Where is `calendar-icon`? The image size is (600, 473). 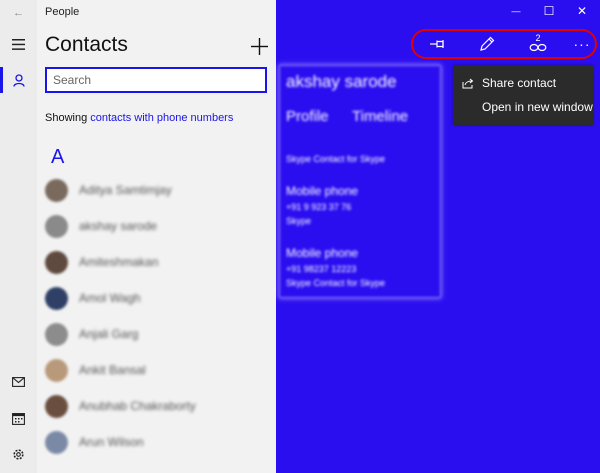
calendar-icon is located at coordinates (18, 418).